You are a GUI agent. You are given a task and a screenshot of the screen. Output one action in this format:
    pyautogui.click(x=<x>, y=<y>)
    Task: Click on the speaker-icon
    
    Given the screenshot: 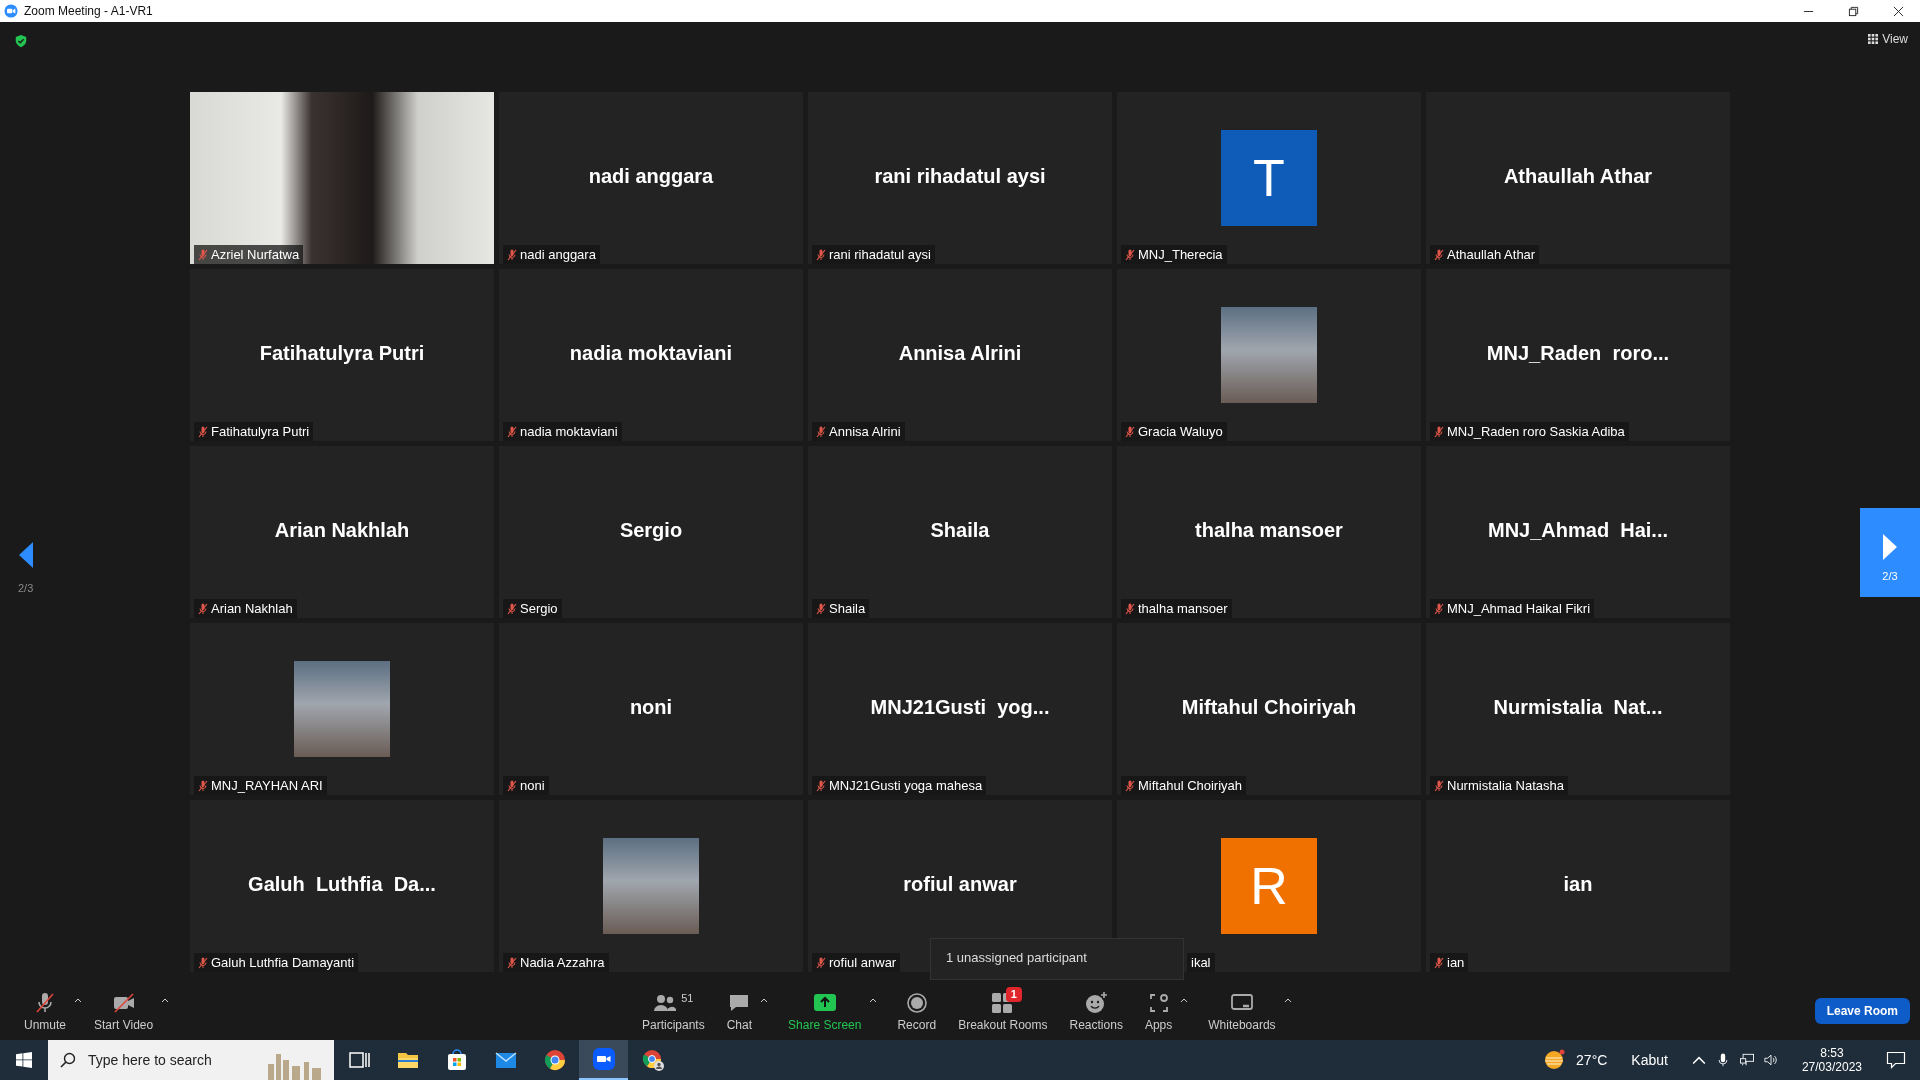 What is the action you would take?
    pyautogui.click(x=1770, y=1060)
    